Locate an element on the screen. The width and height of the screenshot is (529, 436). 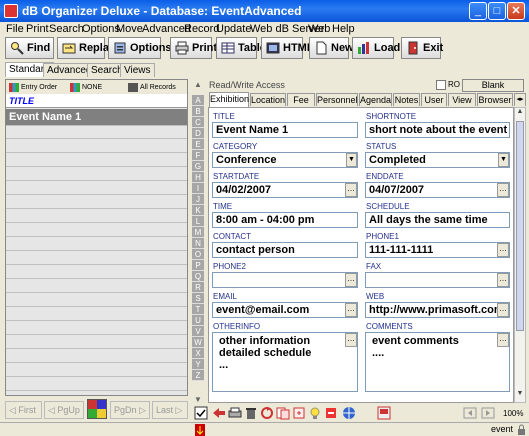
letter-v: V is located at coordinates (198, 331).